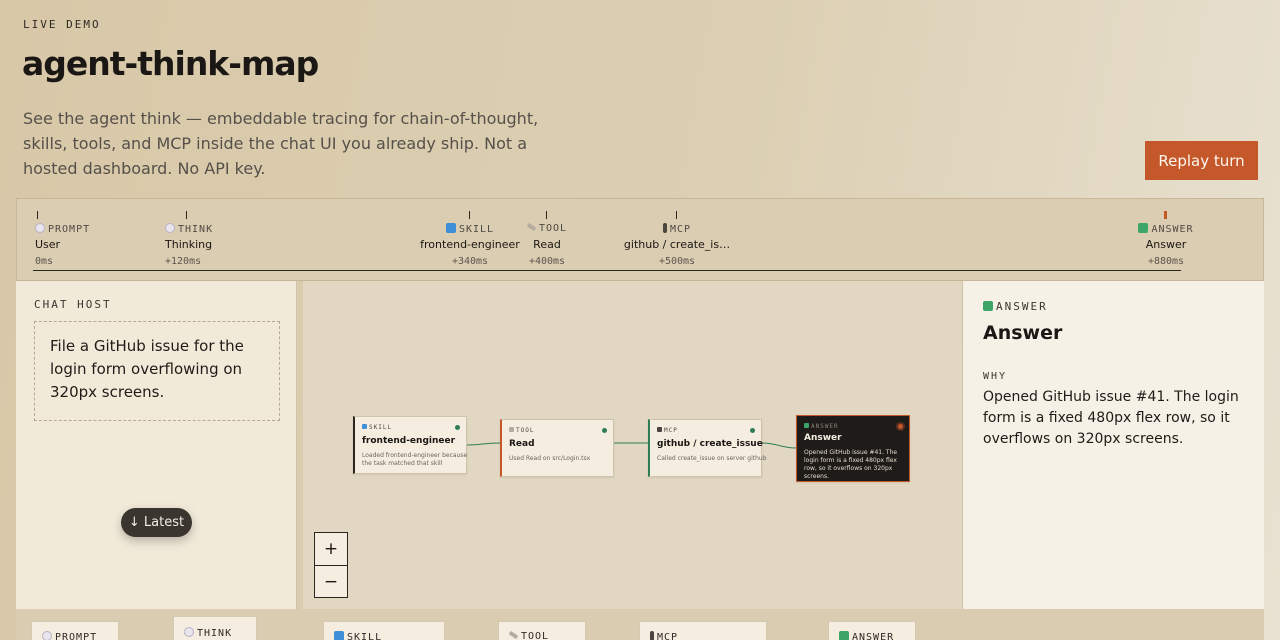 The width and height of the screenshot is (1280, 640). Describe the element at coordinates (1165, 215) in the screenshot. I see `timeline-tick-active` at that location.